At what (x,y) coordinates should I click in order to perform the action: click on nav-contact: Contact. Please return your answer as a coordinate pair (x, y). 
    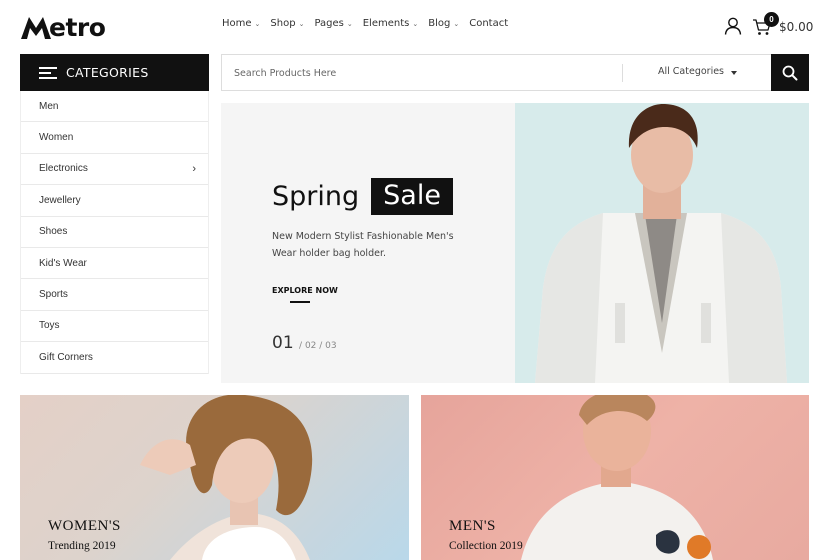
    Looking at the image, I should click on (488, 23).